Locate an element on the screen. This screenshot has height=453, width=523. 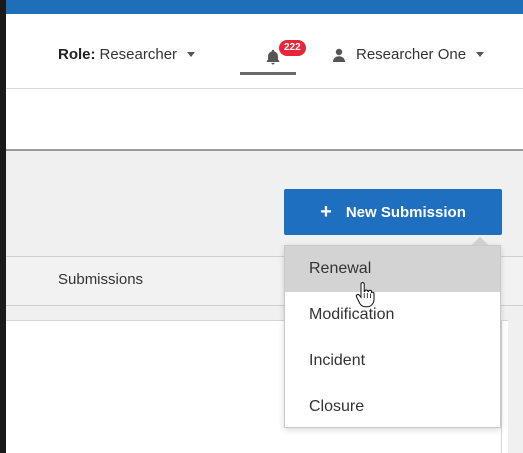
hand-cursor-icon is located at coordinates (365, 295).